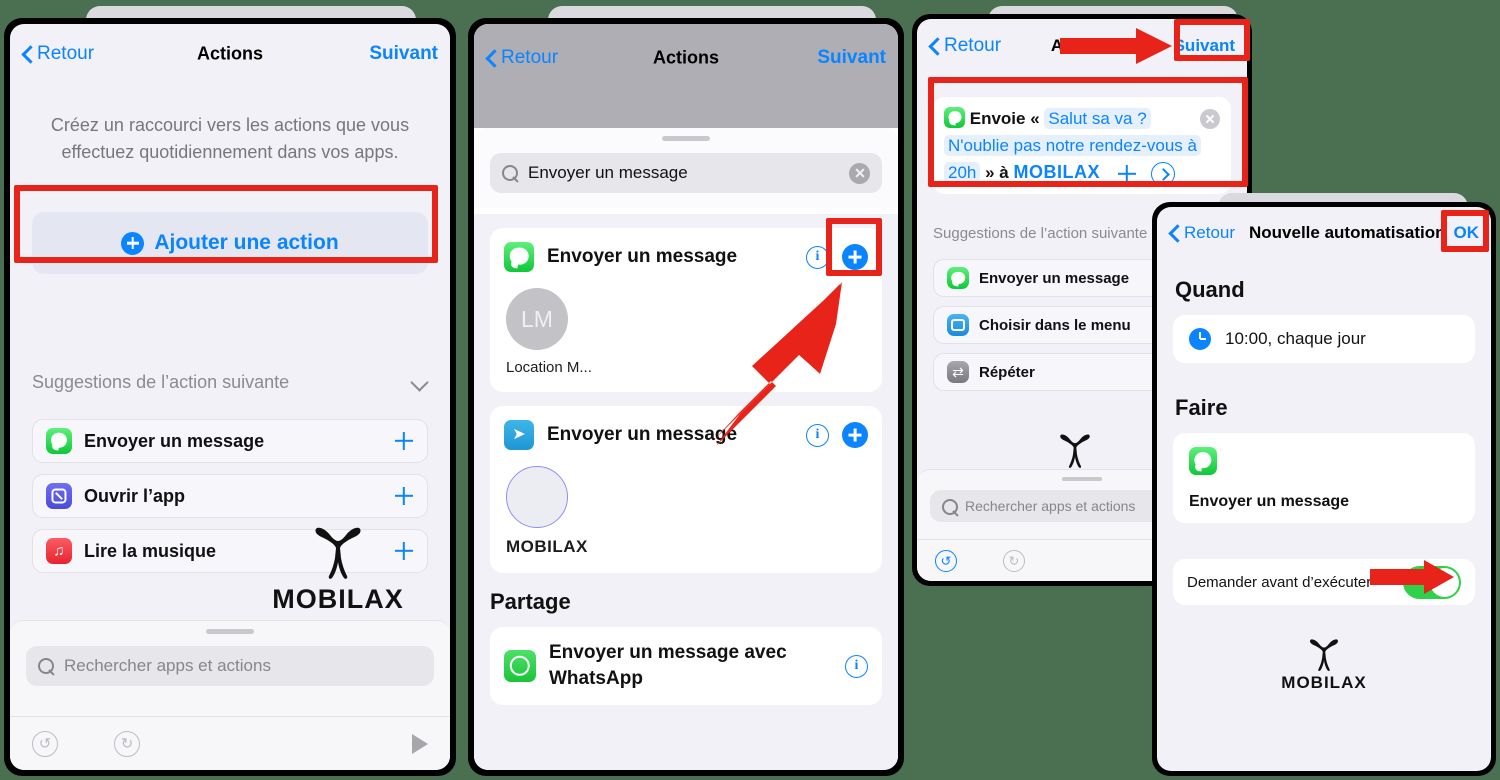  Describe the element at coordinates (1204, 46) in the screenshot. I see `panel3-next-button: Suivant` at that location.